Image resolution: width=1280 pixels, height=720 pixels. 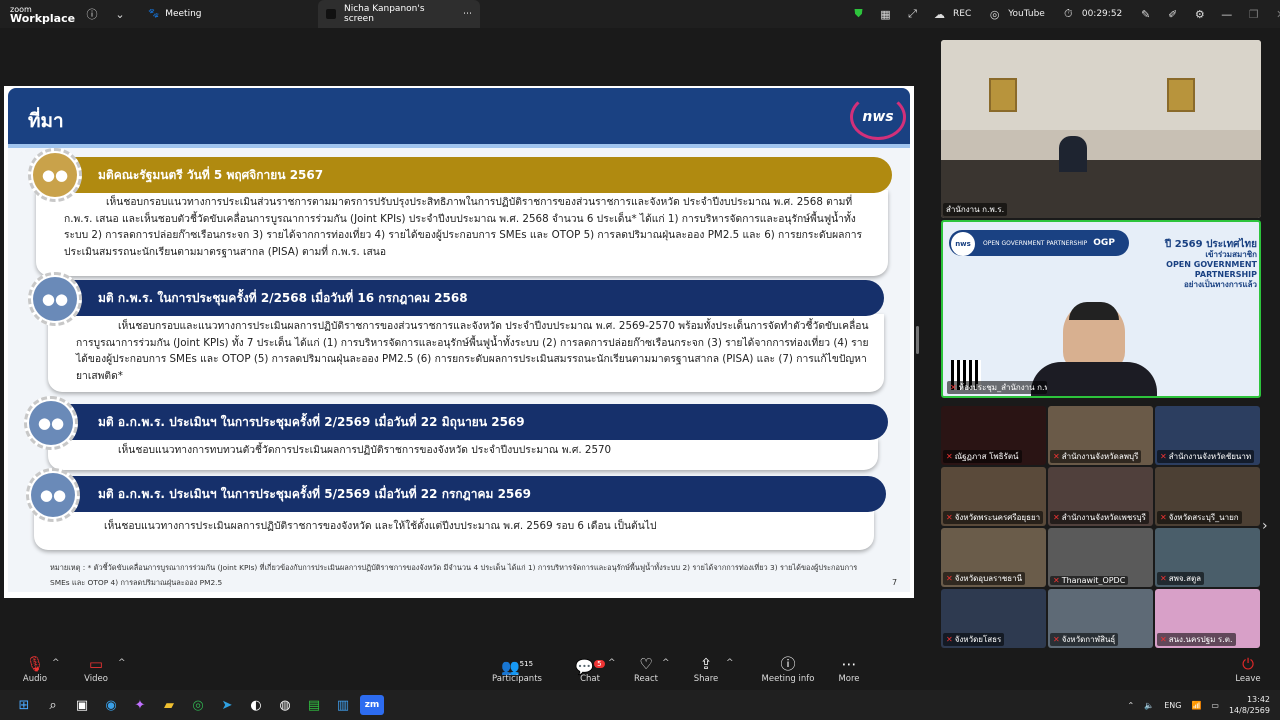 I want to click on share-label: Share, so click(x=706, y=679).